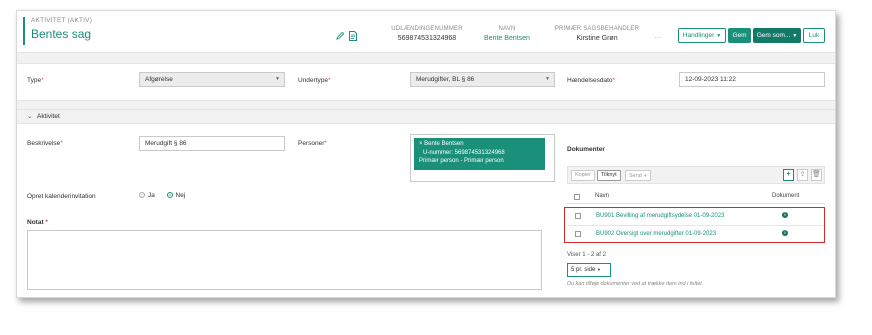 This screenshot has height=335, width=872. I want to click on ja-label: Ja, so click(151, 195).